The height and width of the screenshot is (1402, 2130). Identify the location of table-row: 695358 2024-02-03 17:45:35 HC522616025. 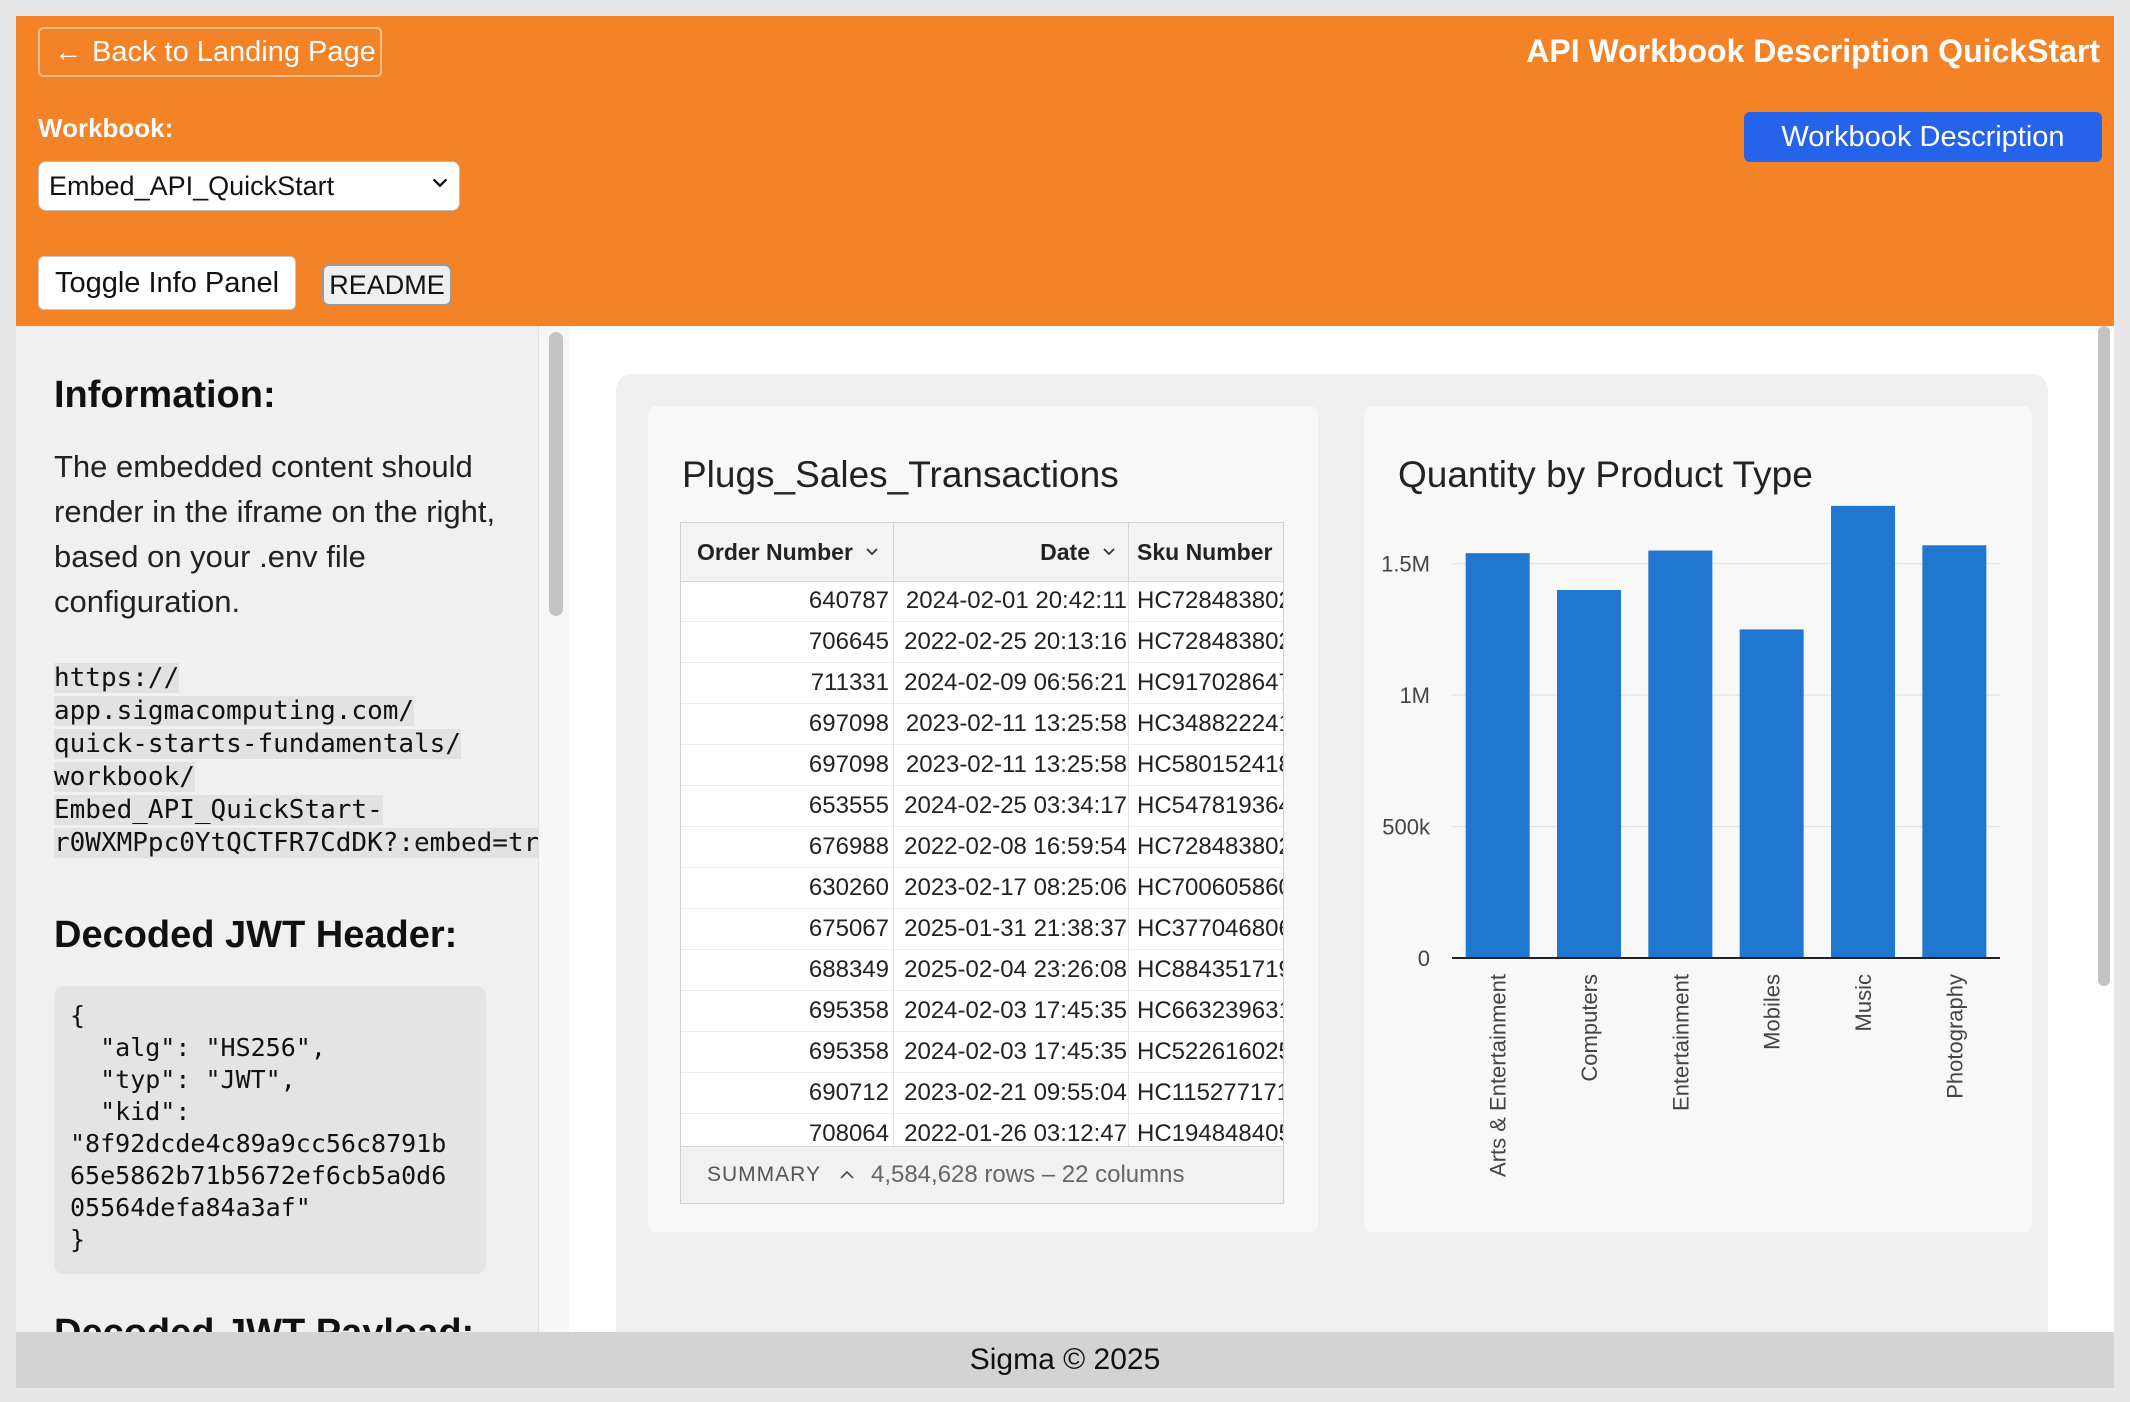
(982, 1052).